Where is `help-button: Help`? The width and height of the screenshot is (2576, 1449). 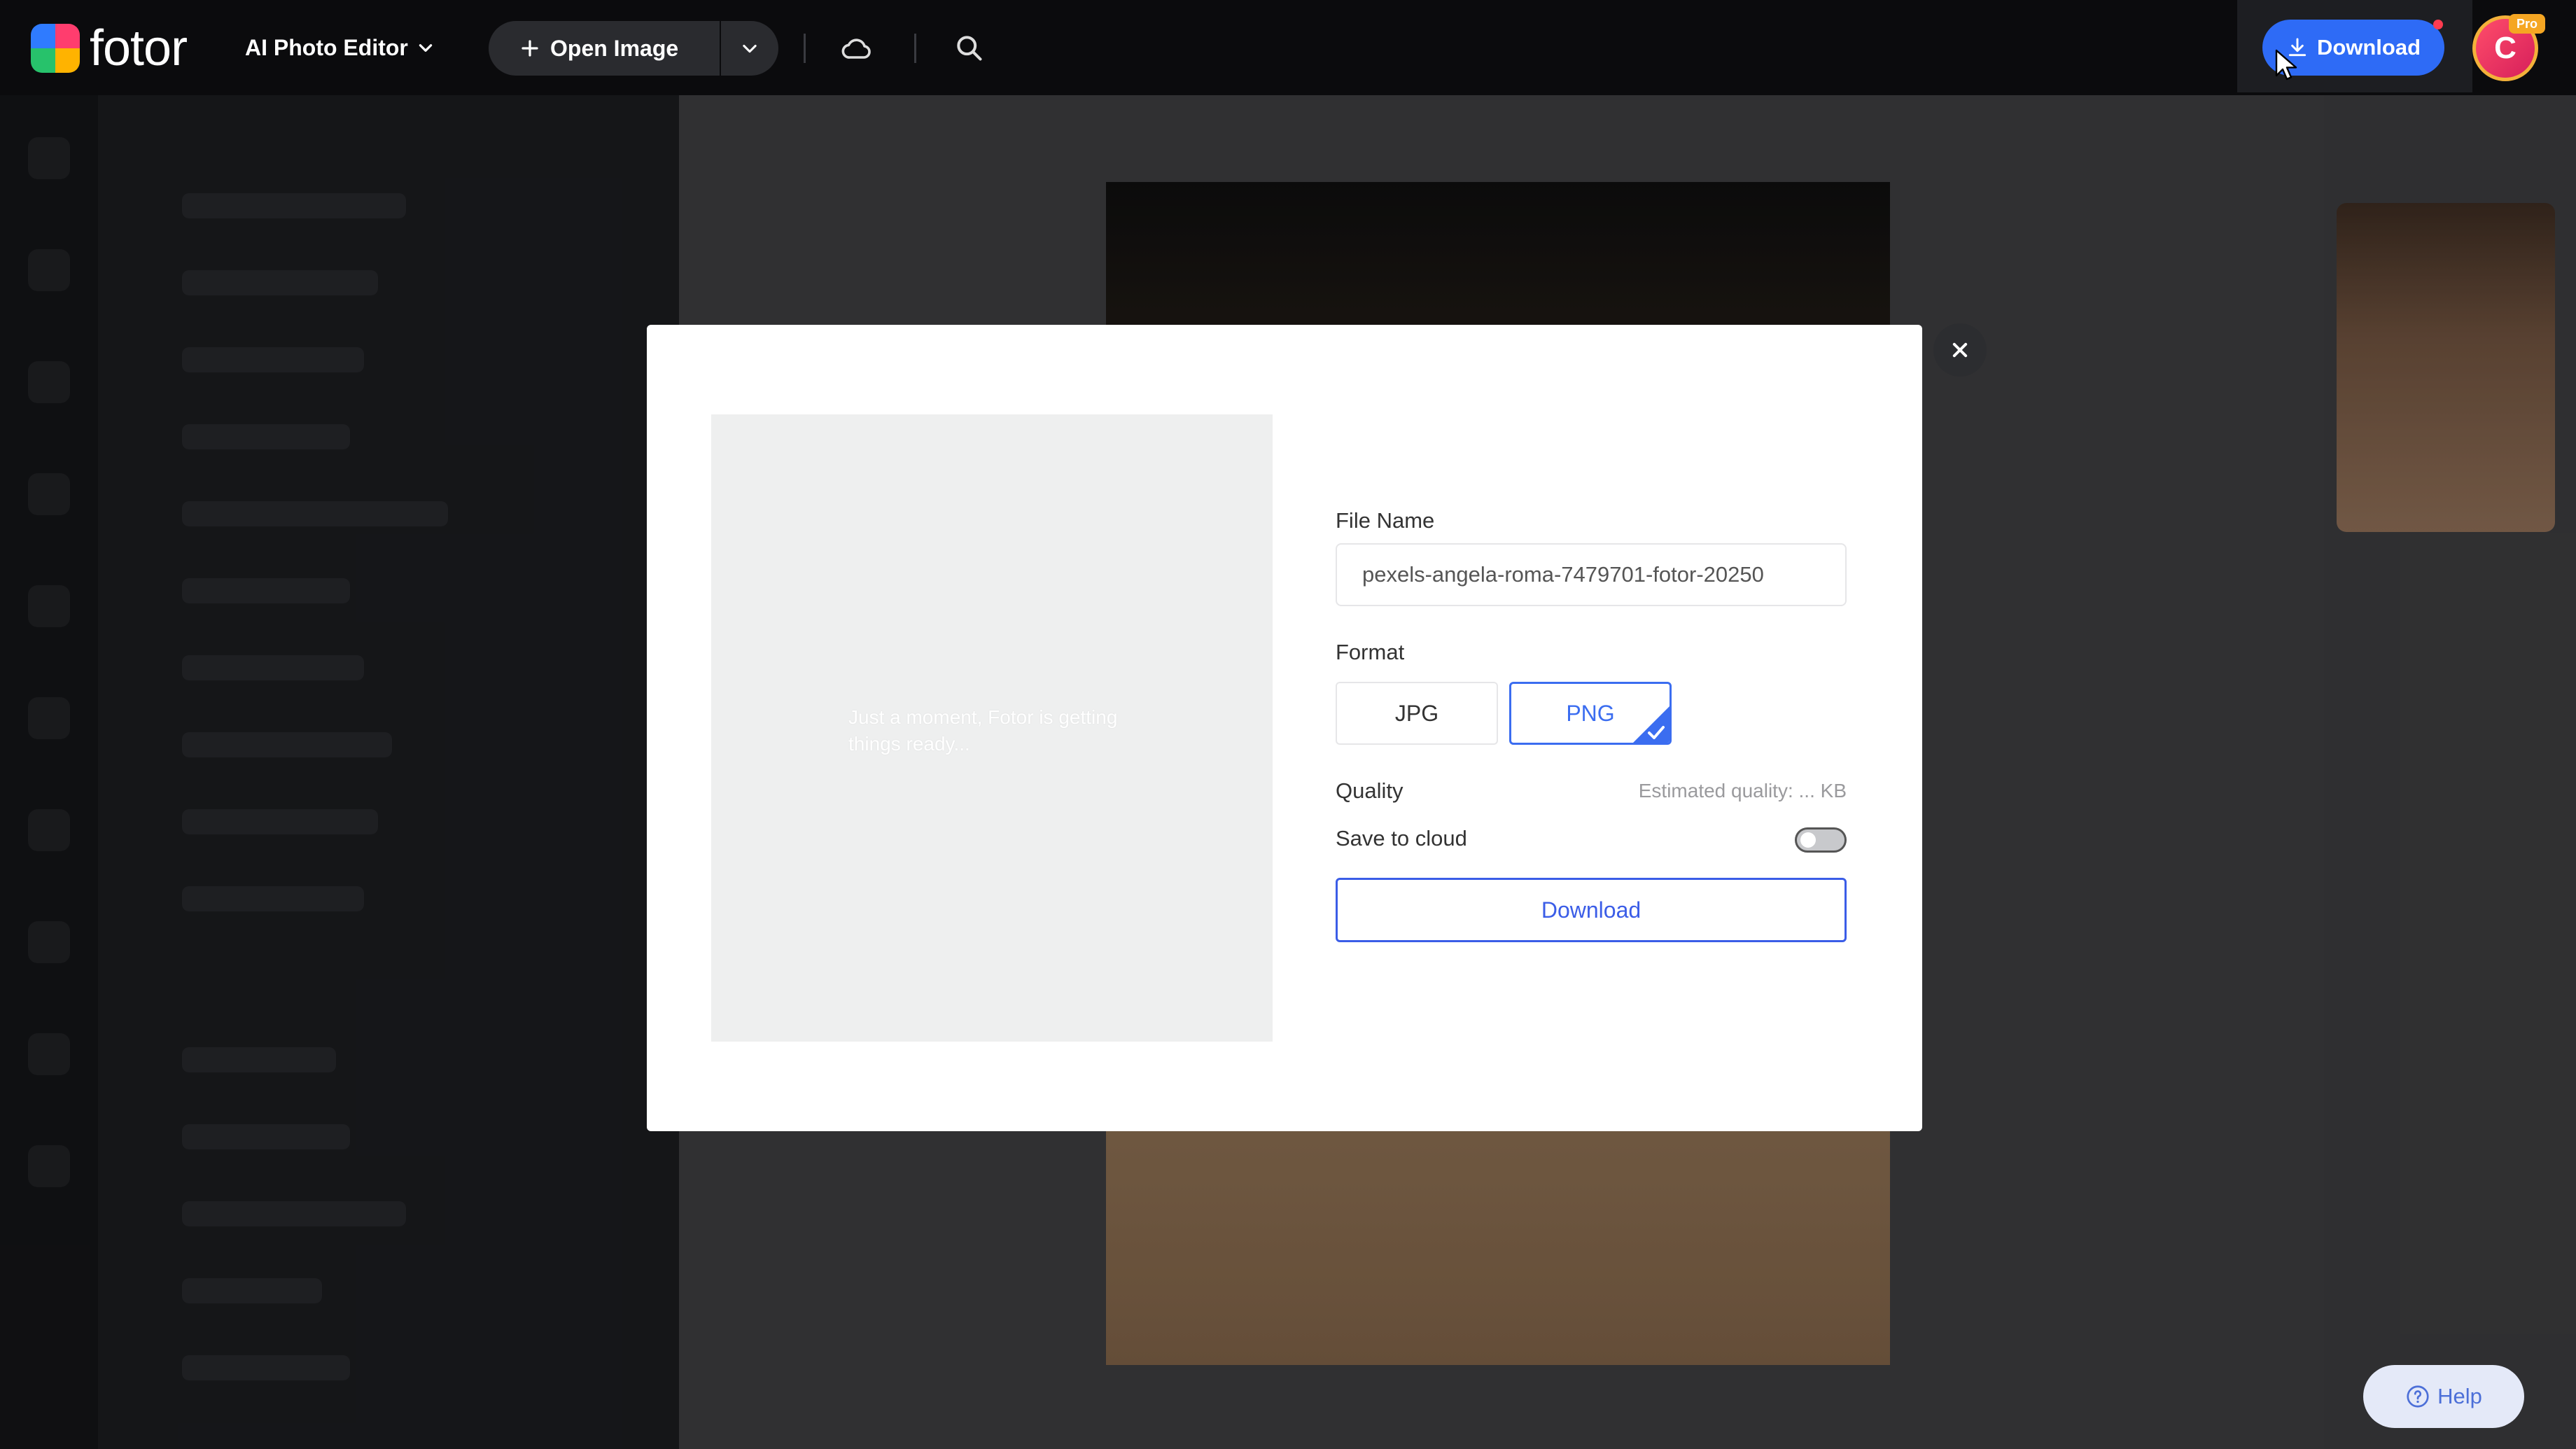 help-button: Help is located at coordinates (2443, 1396).